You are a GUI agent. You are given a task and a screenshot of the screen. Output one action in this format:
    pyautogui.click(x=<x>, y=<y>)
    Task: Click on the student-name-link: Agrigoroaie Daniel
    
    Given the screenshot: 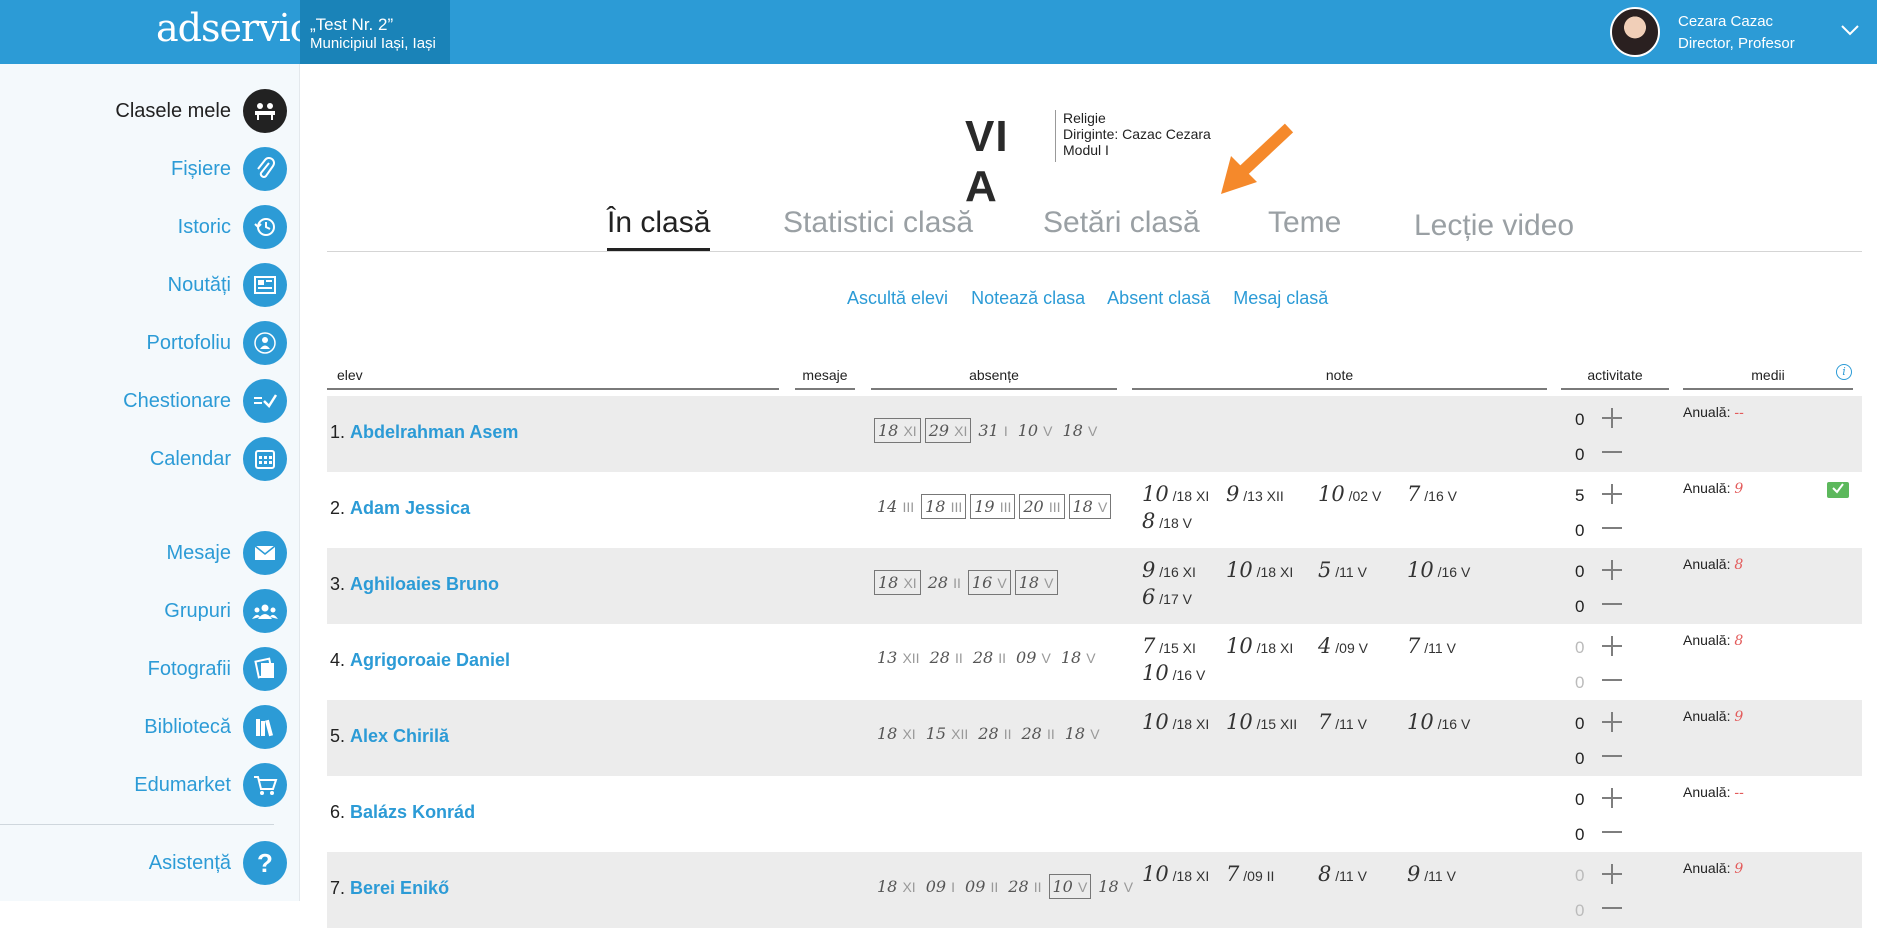 What is the action you would take?
    pyautogui.click(x=430, y=660)
    